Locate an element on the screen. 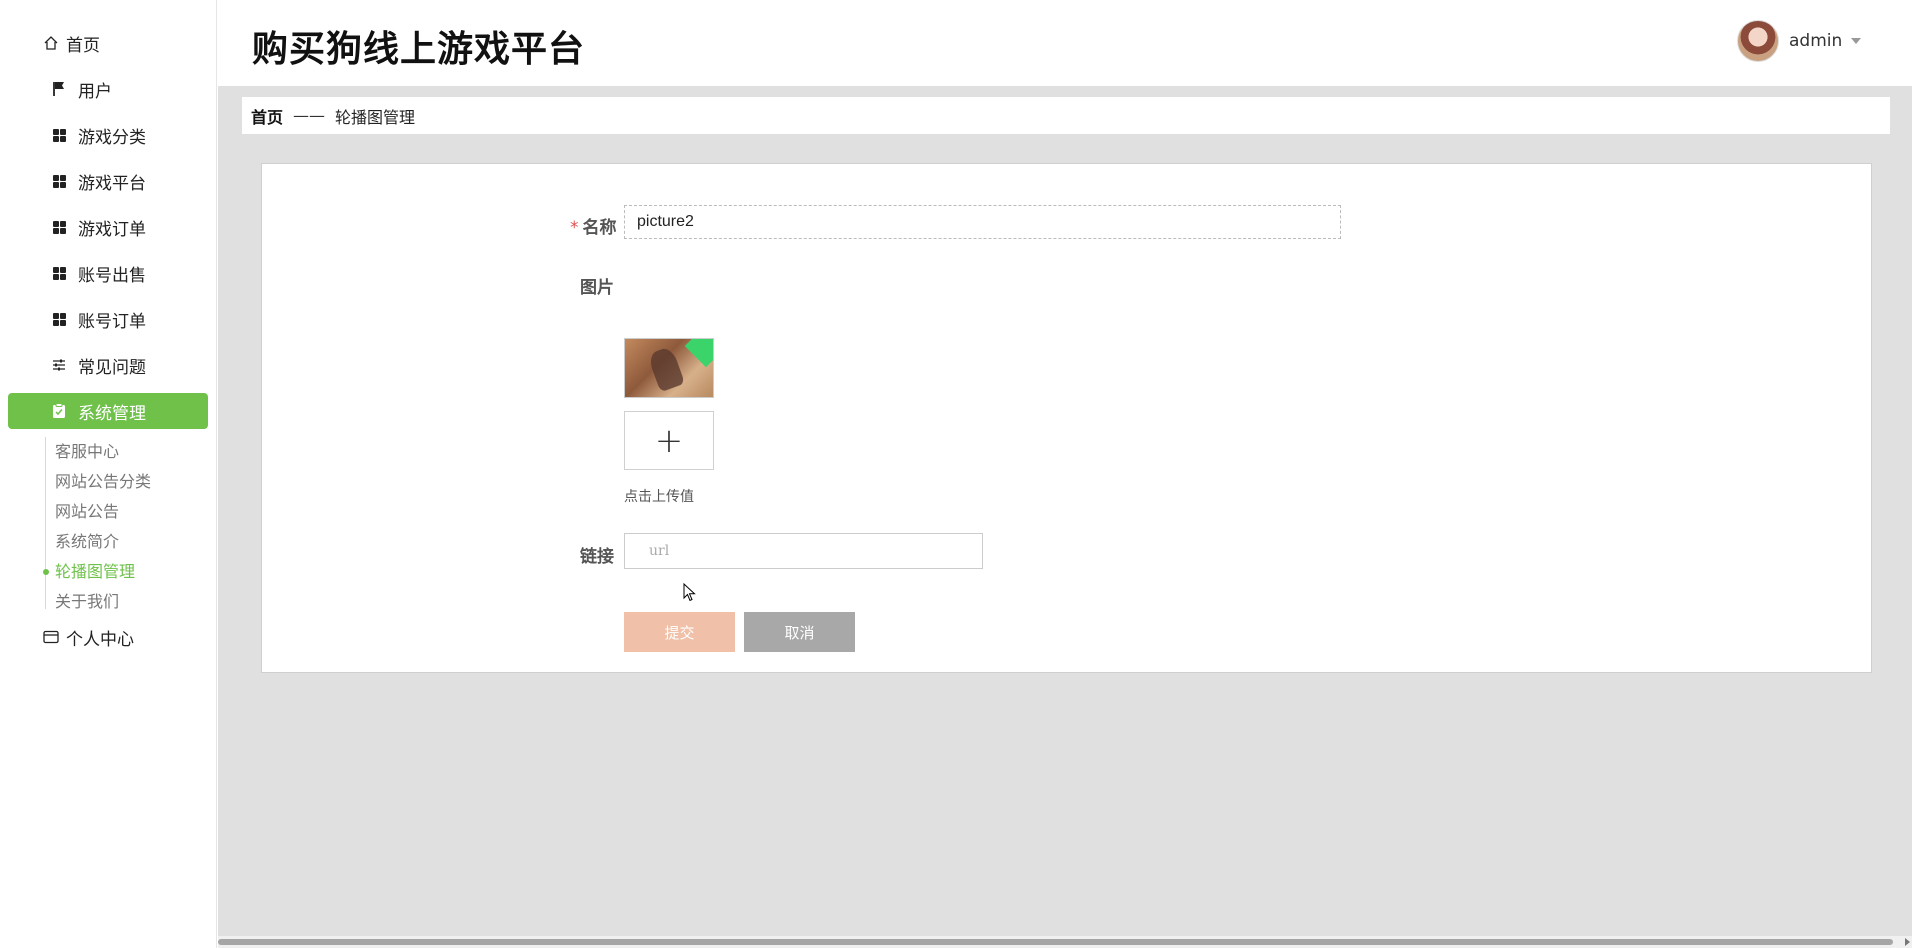  plus-icon: + is located at coordinates (669, 440).